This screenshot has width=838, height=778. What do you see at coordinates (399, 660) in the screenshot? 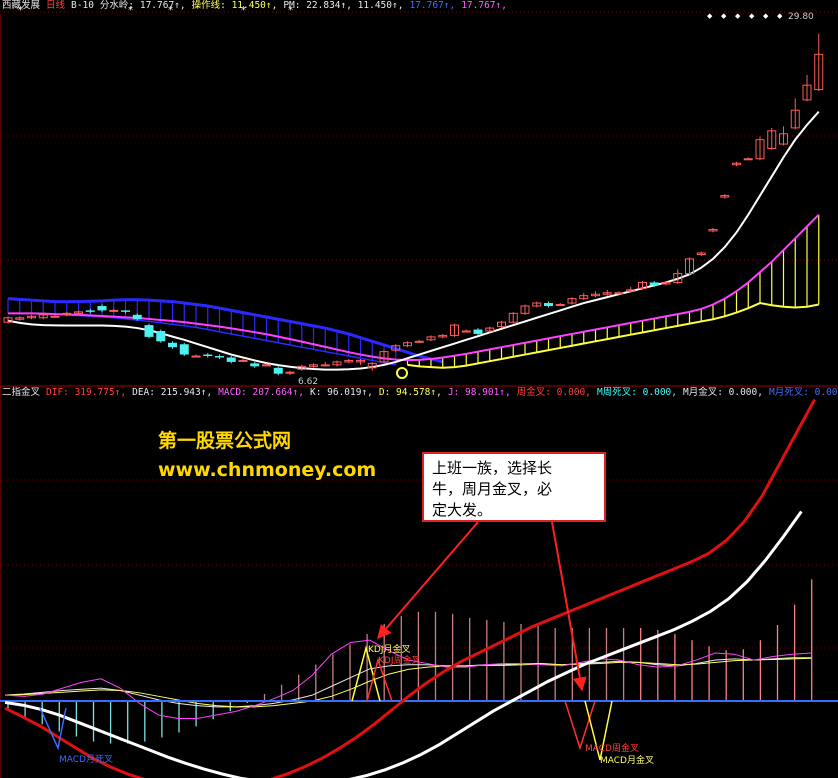
I see `label-kdj-week: KDJ周金叉` at bounding box center [399, 660].